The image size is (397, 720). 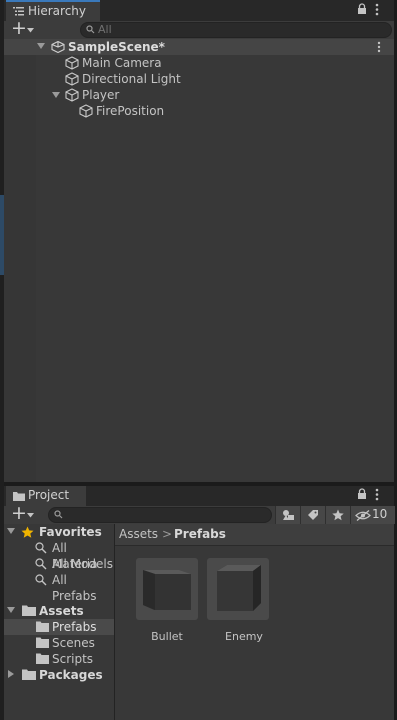 I want to click on project-toolbar: + 10, so click(x=199, y=513).